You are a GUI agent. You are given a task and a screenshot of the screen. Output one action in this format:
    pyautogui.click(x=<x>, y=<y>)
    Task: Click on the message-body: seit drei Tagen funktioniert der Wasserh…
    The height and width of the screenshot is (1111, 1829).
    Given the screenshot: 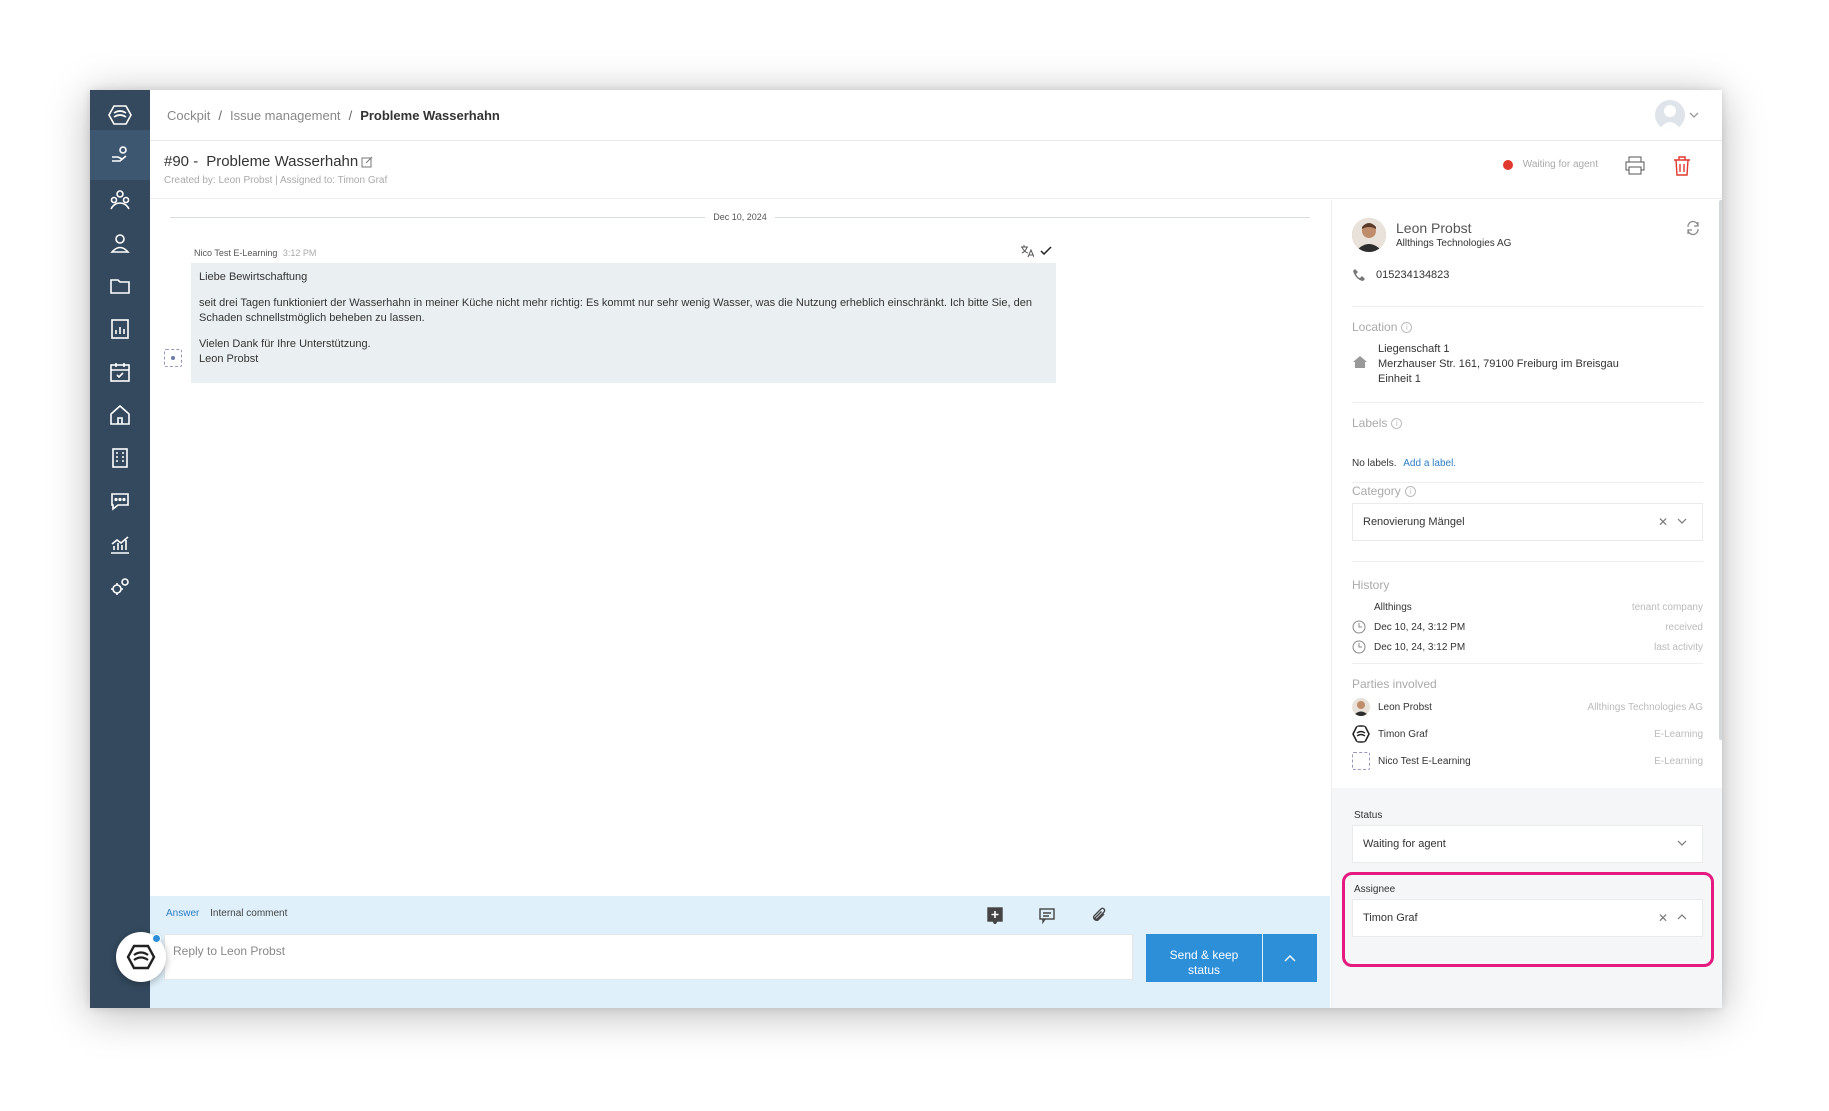 What is the action you would take?
    pyautogui.click(x=615, y=310)
    